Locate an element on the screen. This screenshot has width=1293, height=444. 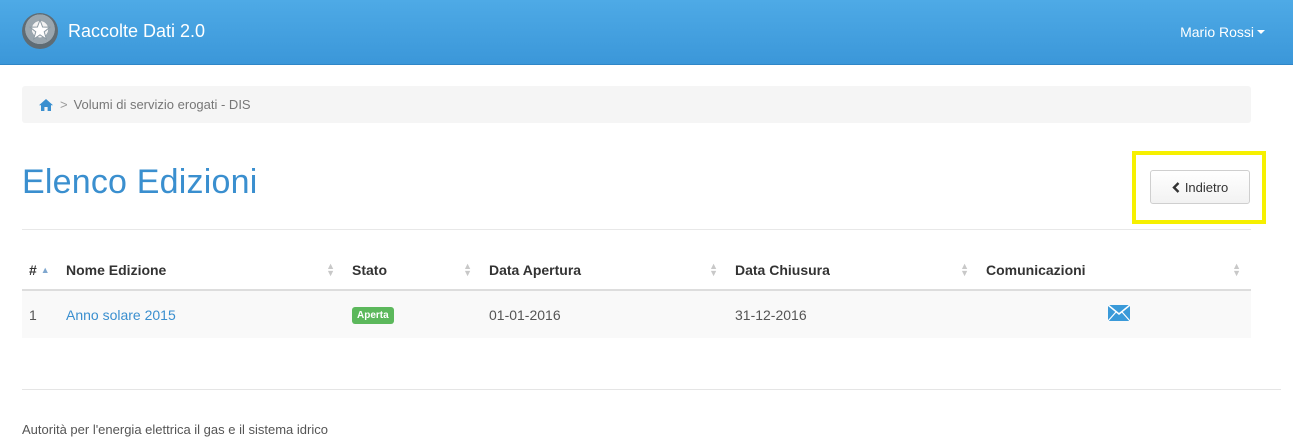
brand: Raccolte Dati 2.0 is located at coordinates (113, 31).